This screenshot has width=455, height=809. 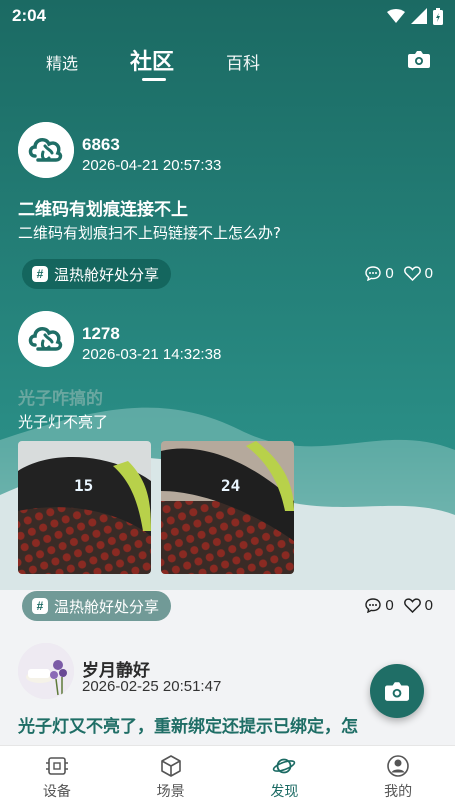 I want to click on tab-community: 社区, so click(x=152, y=60).